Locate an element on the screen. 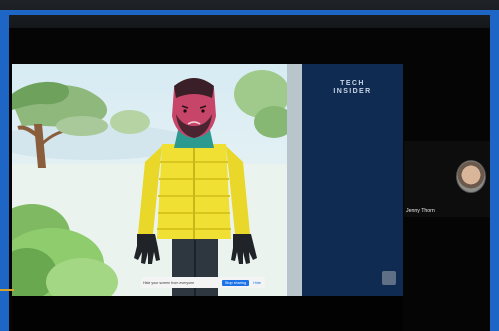  brand-logo-line2: INSIDER is located at coordinates (352, 91).